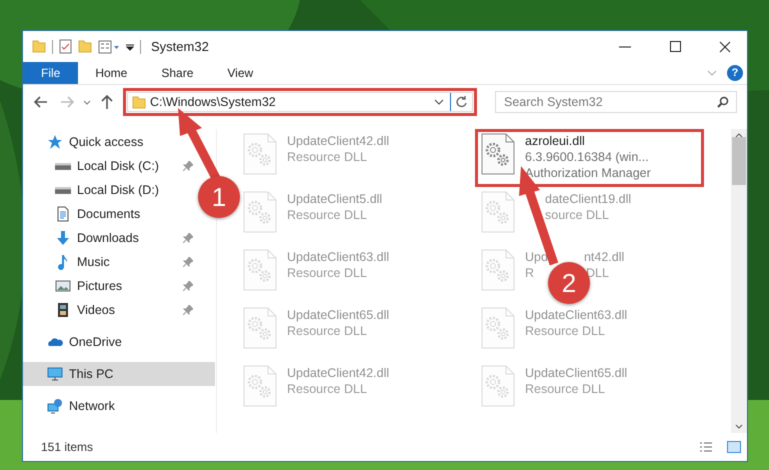 The width and height of the screenshot is (769, 470). I want to click on scroll-up-icon, so click(739, 135).